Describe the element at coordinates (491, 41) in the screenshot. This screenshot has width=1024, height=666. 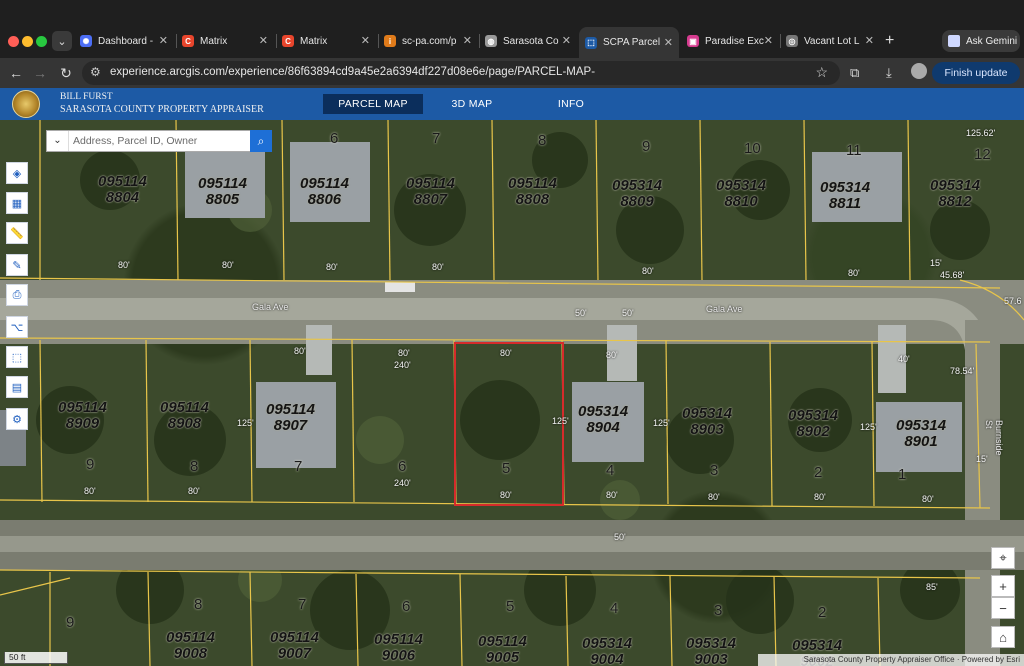
I see `favicon-icon: ◍` at that location.